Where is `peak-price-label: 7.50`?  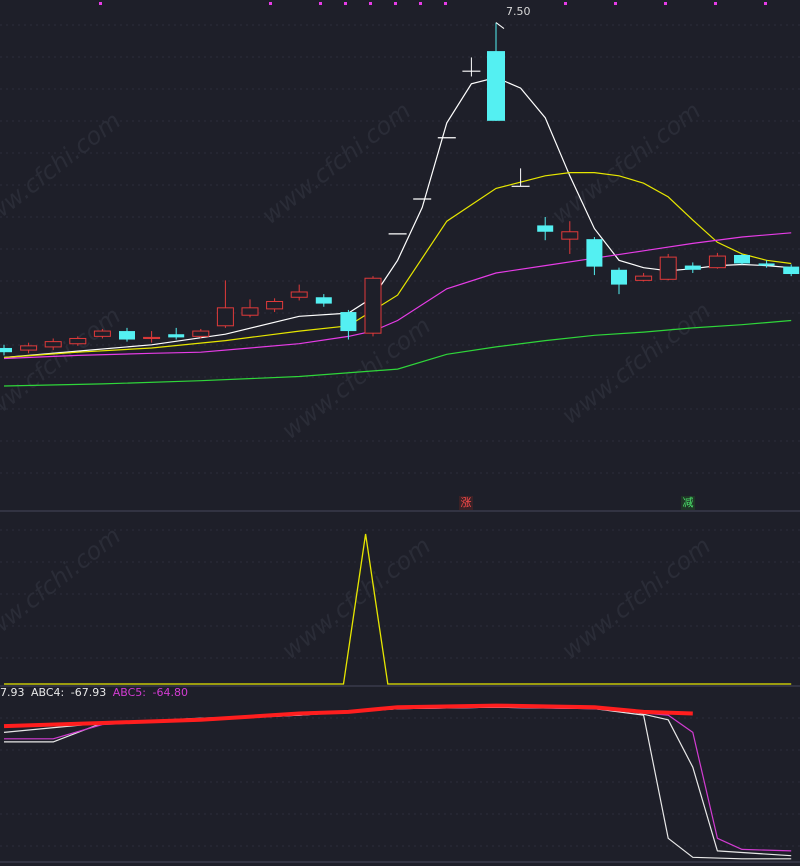 peak-price-label: 7.50 is located at coordinates (518, 11).